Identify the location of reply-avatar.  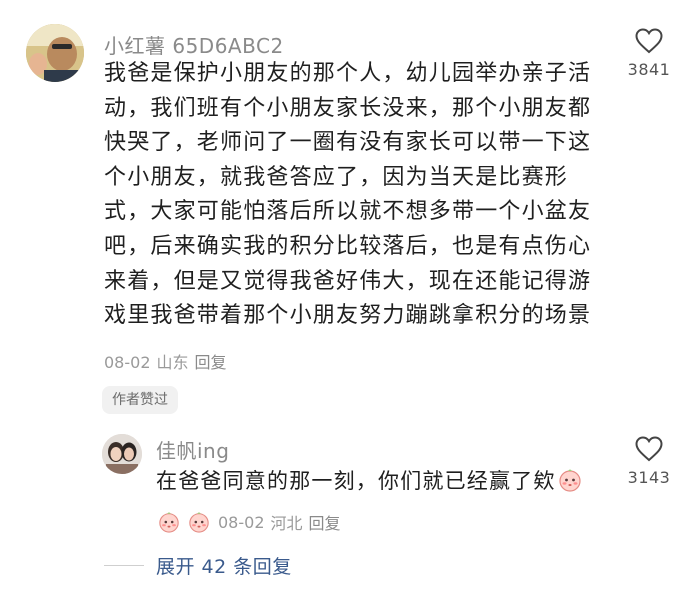
(122, 454).